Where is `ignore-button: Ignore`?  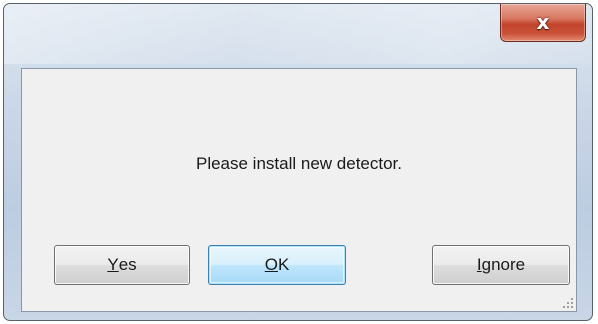 ignore-button: Ignore is located at coordinates (501, 265).